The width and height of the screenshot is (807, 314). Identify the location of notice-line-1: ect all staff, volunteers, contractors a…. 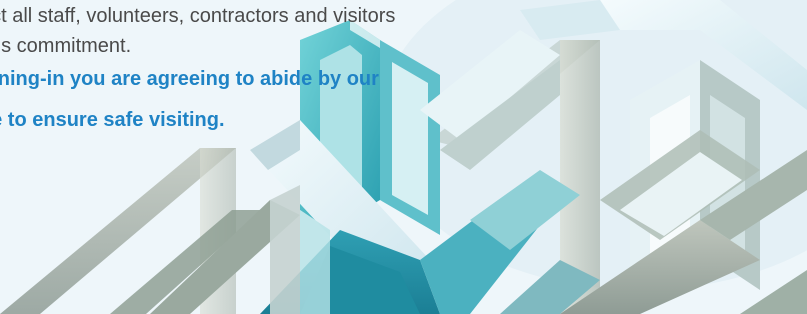
(198, 16).